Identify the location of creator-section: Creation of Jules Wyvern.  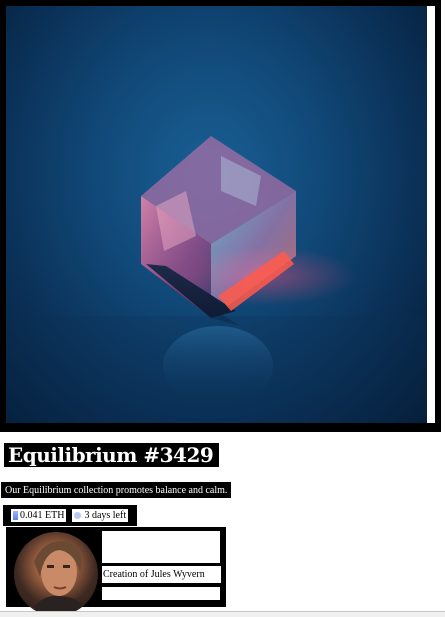
(116, 571).